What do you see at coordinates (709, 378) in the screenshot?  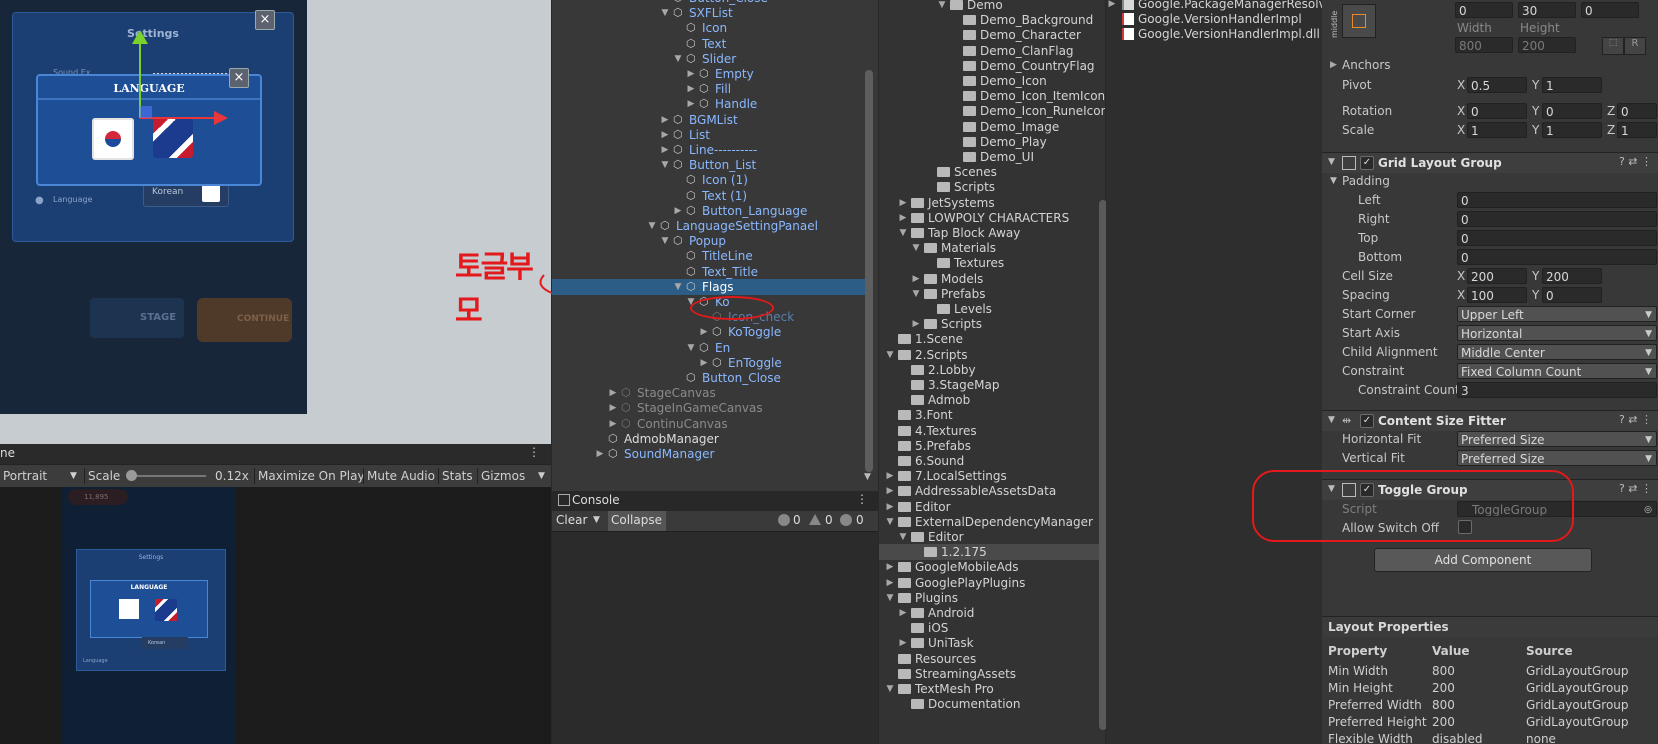 I see `hierarchy-row: ⬡ Button_Close` at bounding box center [709, 378].